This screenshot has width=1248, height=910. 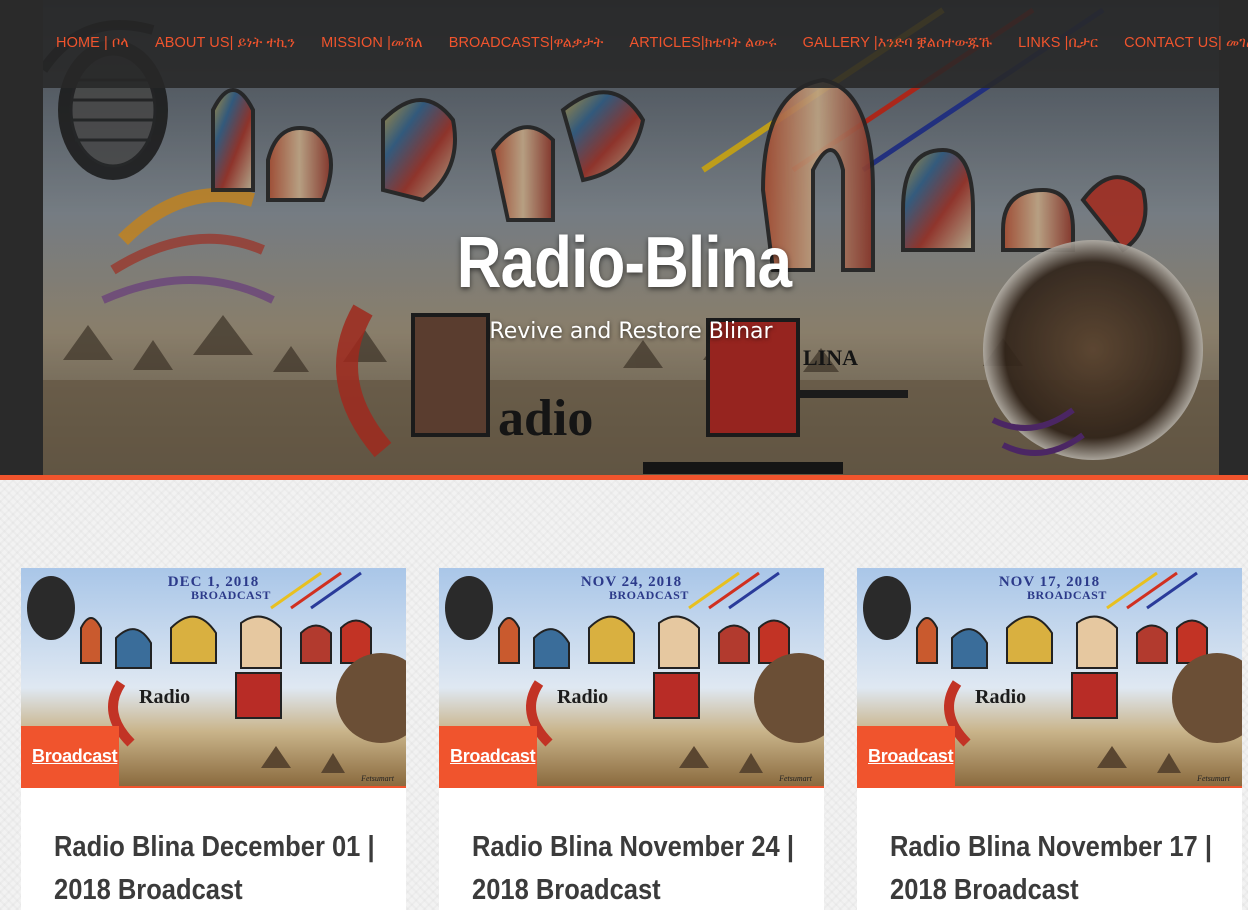 I want to click on nav-link-articles: ARTICLES|ክቴባት ልውሩ, so click(x=702, y=43).